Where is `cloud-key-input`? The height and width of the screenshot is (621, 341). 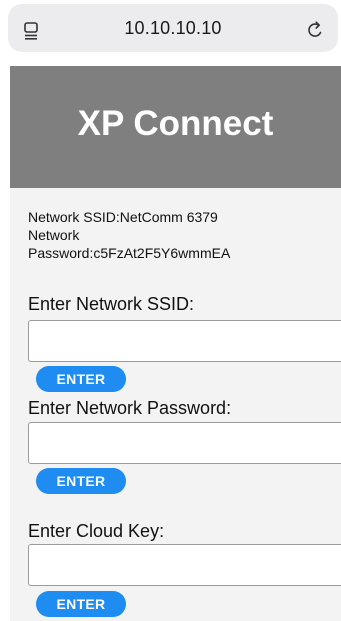 cloud-key-input is located at coordinates (184, 565).